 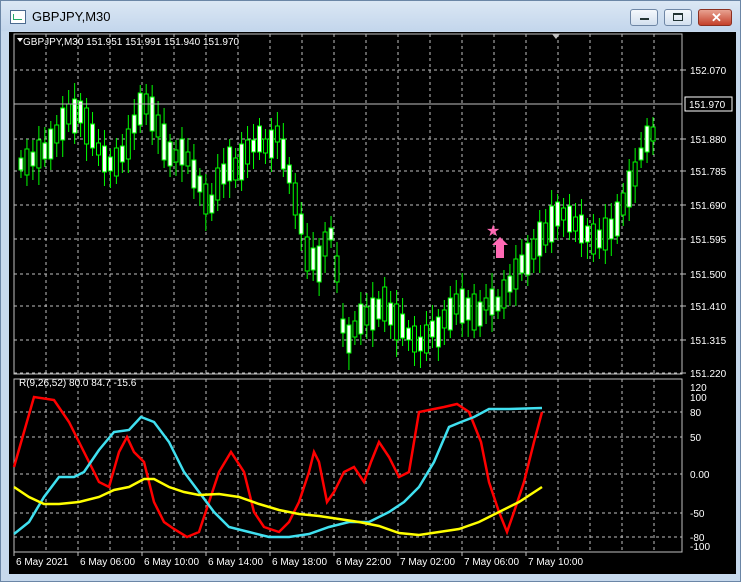 I want to click on maximize-button, so click(x=678, y=17).